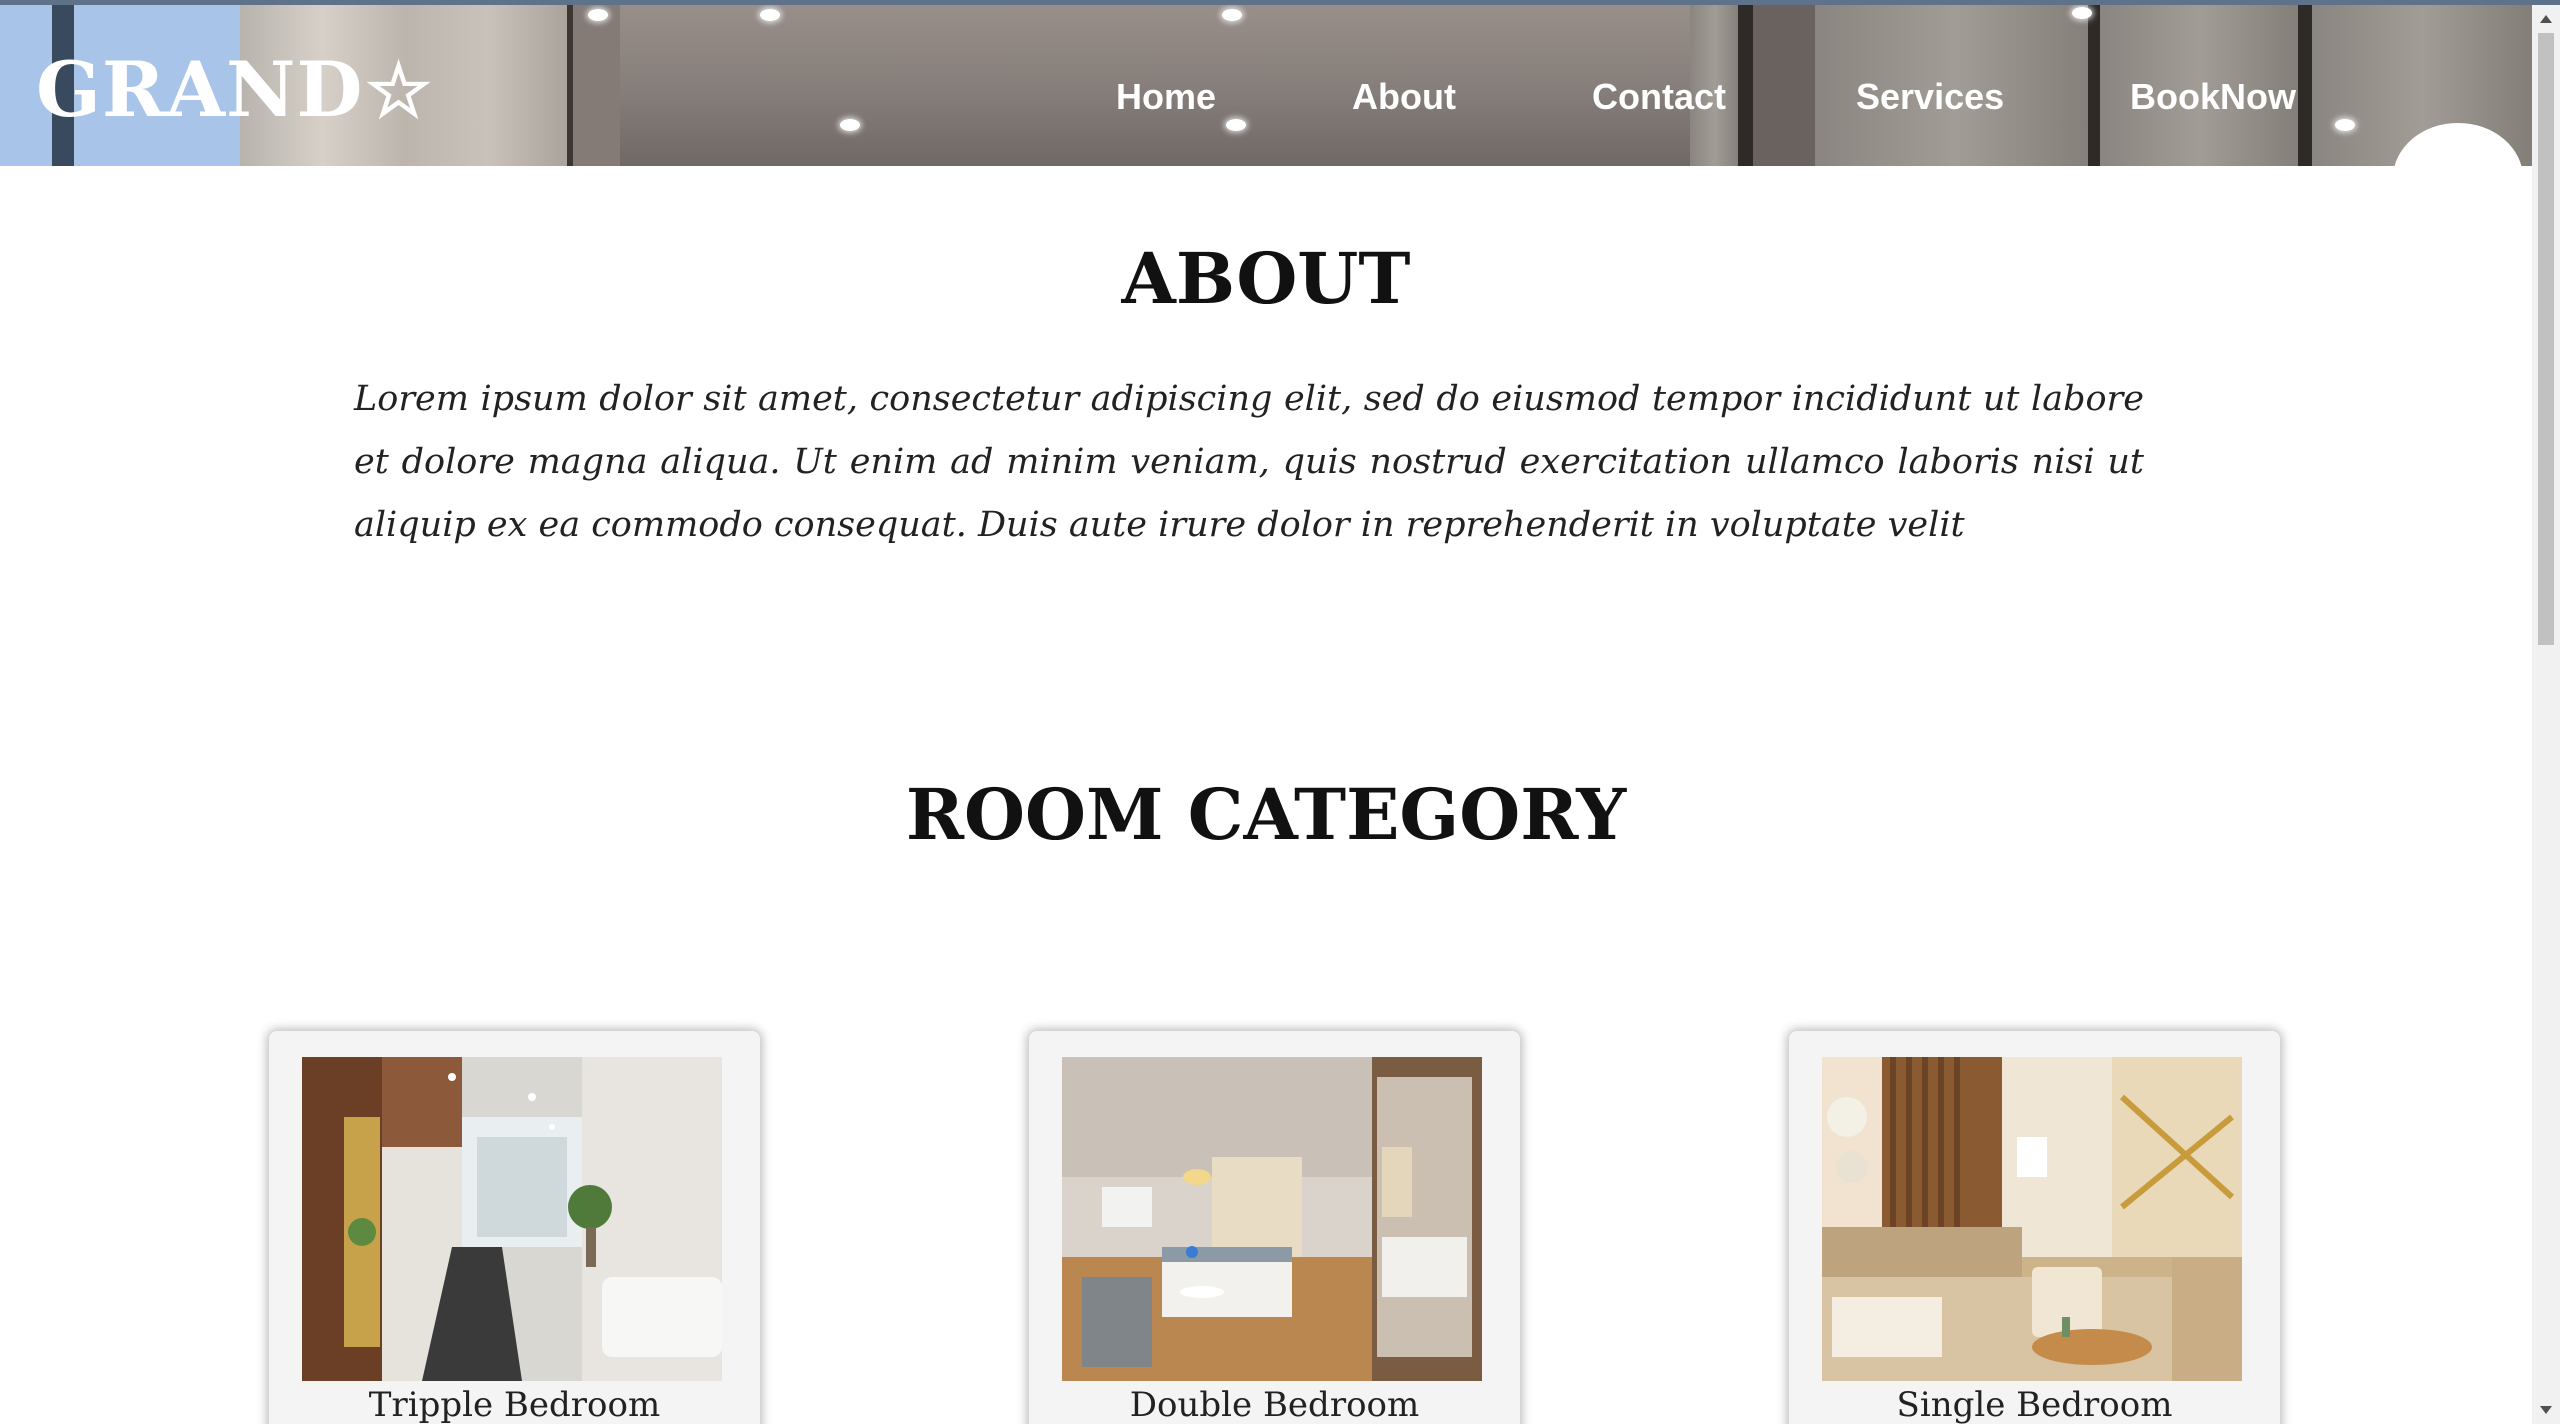  I want to click on brand-logo: GRAND☆, so click(234, 90).